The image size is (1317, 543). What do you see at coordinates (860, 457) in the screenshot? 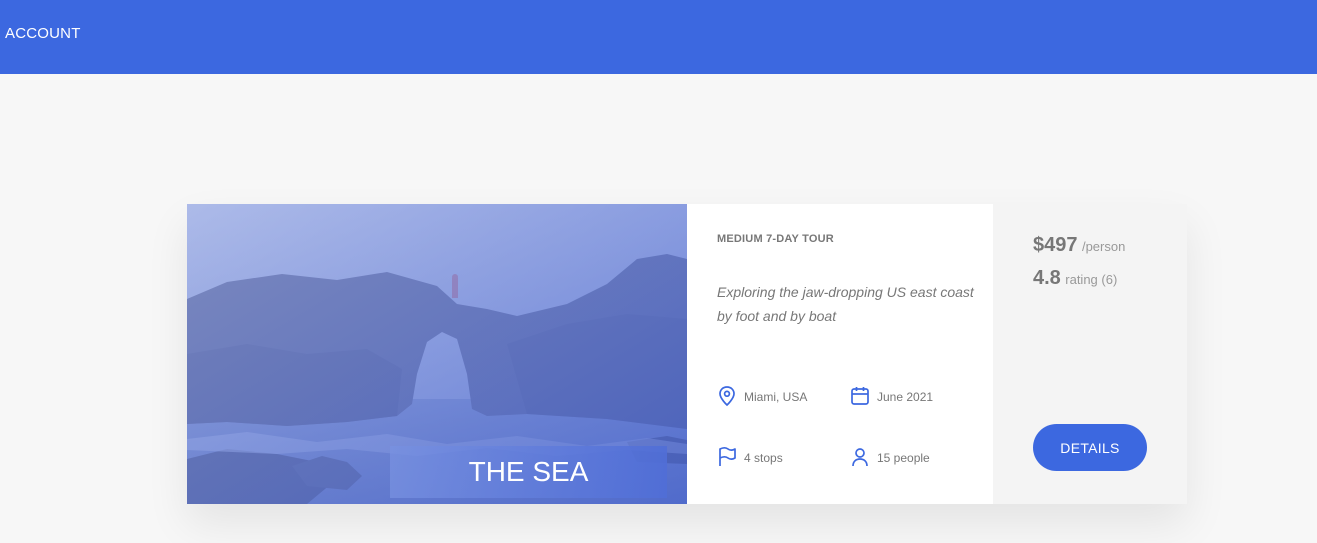
I see `user-icon` at bounding box center [860, 457].